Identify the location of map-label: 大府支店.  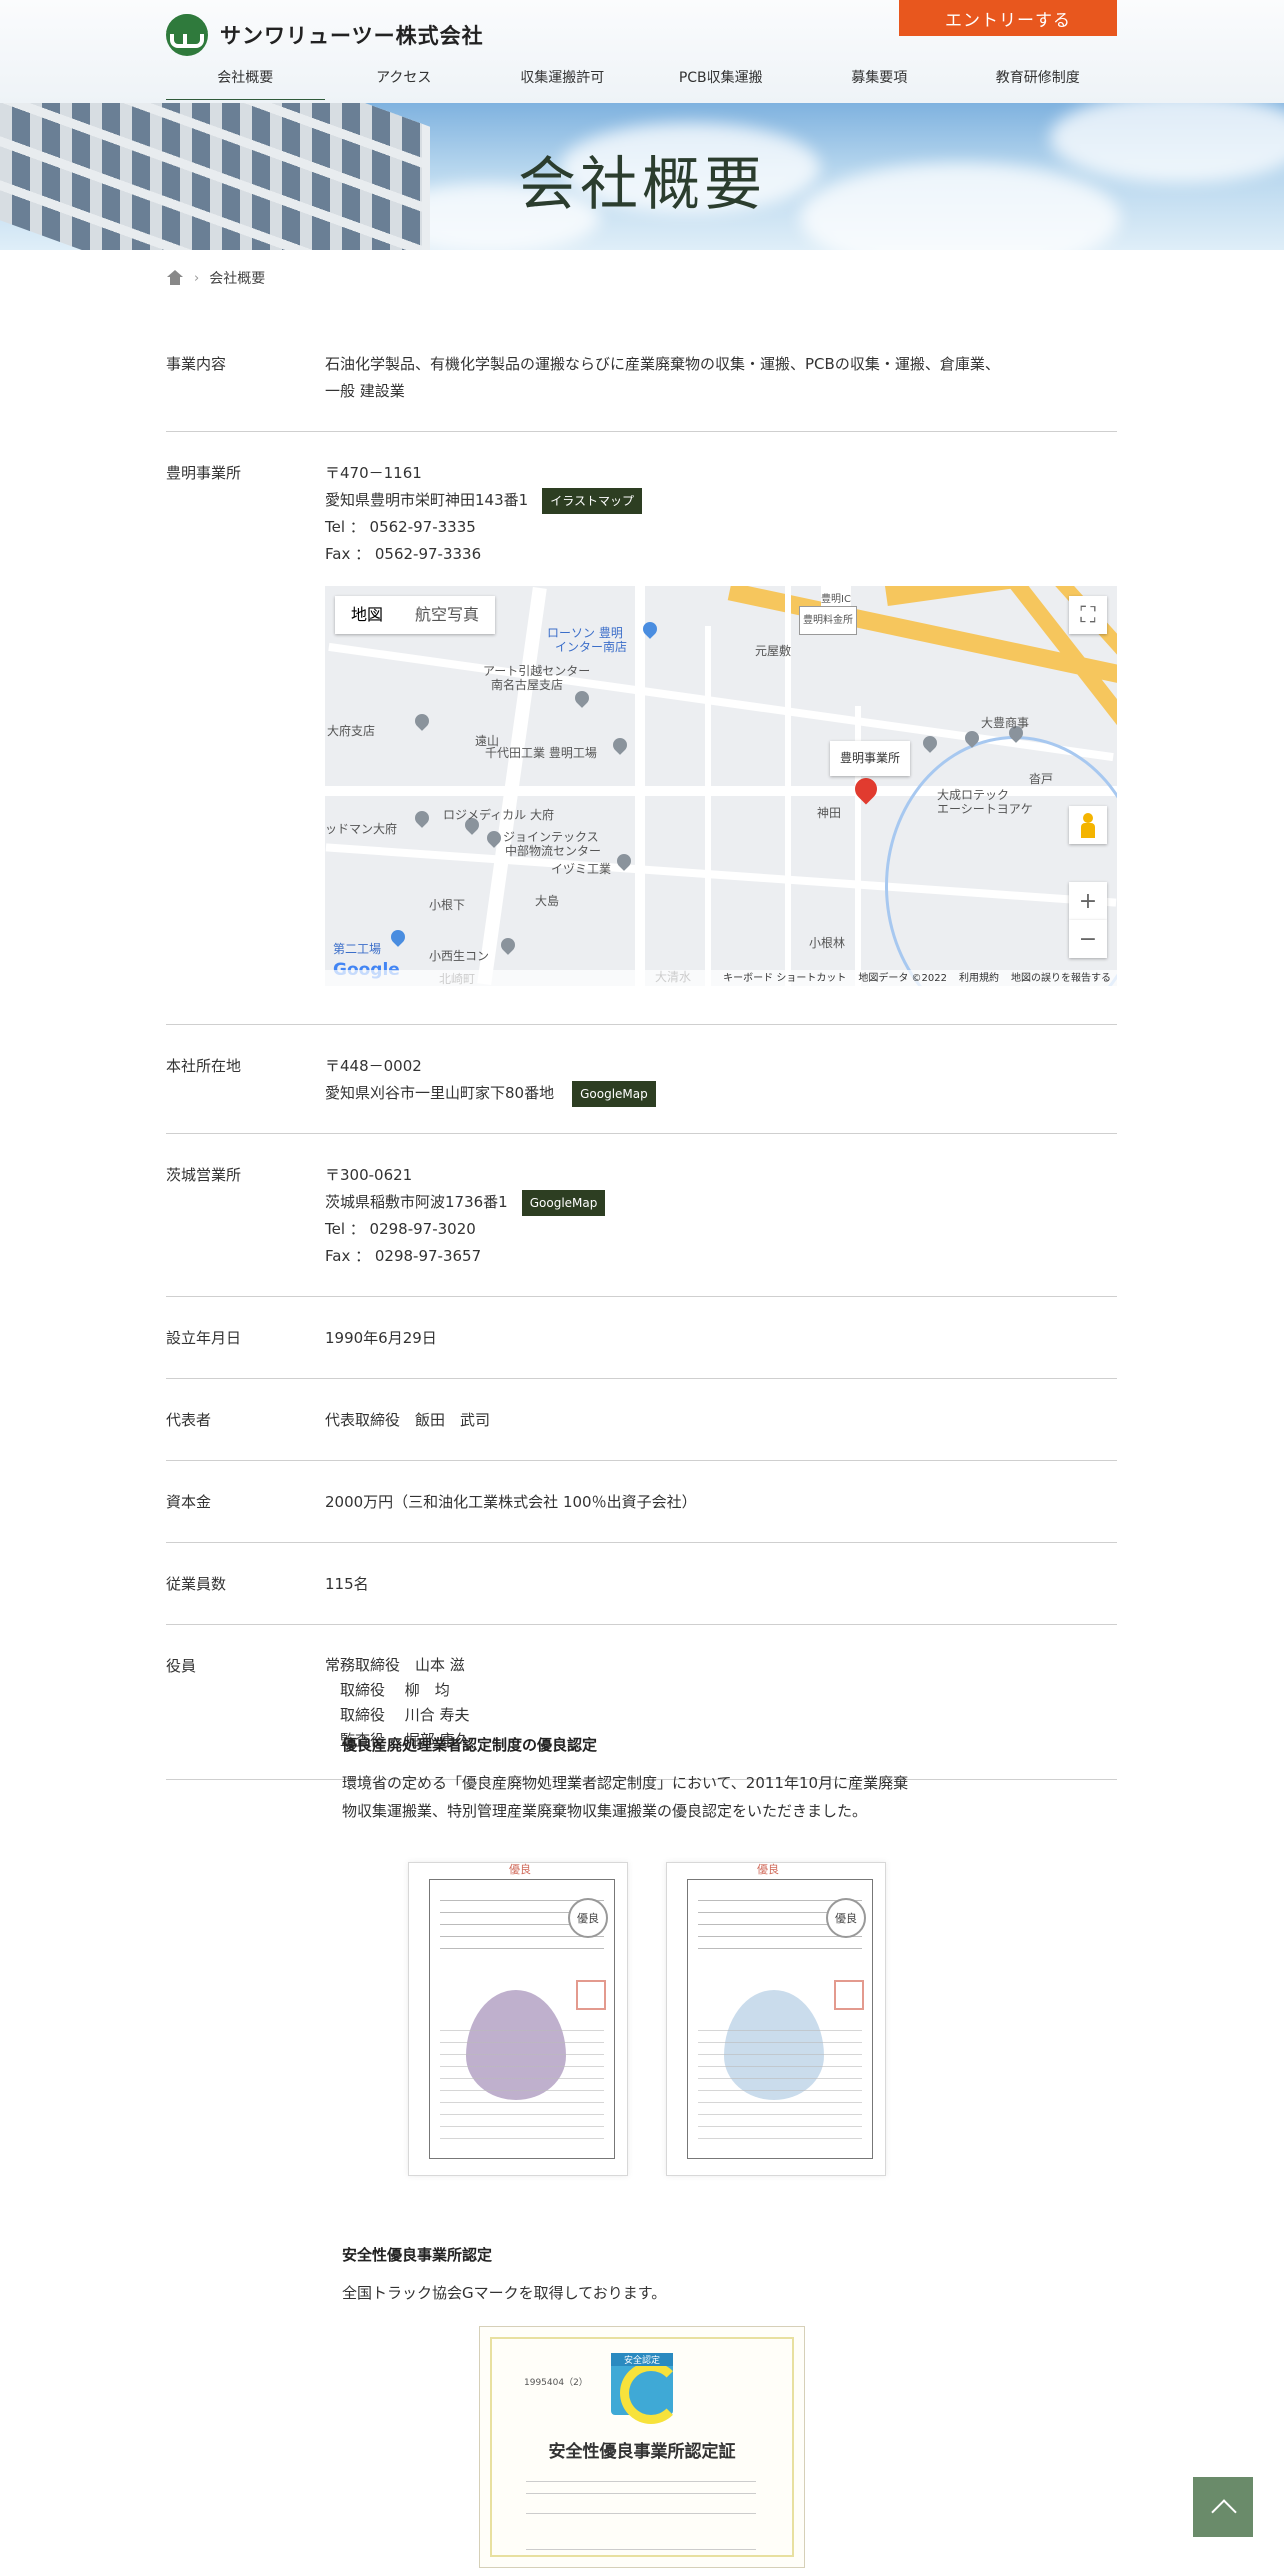
(351, 731).